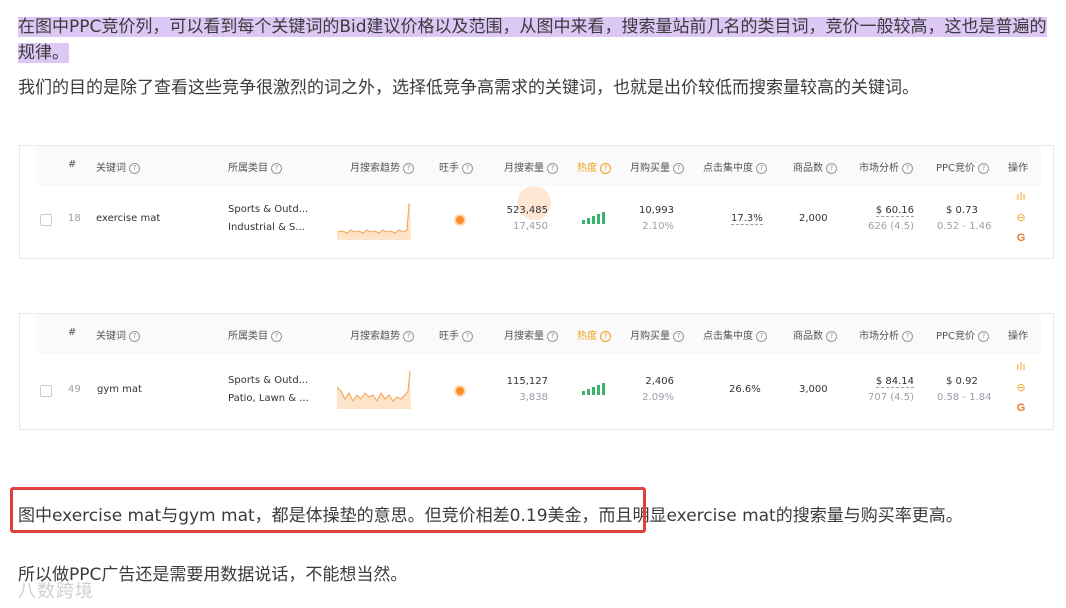 The height and width of the screenshot is (608, 1066). I want to click on search-volume-daily: 3,838, so click(533, 397).